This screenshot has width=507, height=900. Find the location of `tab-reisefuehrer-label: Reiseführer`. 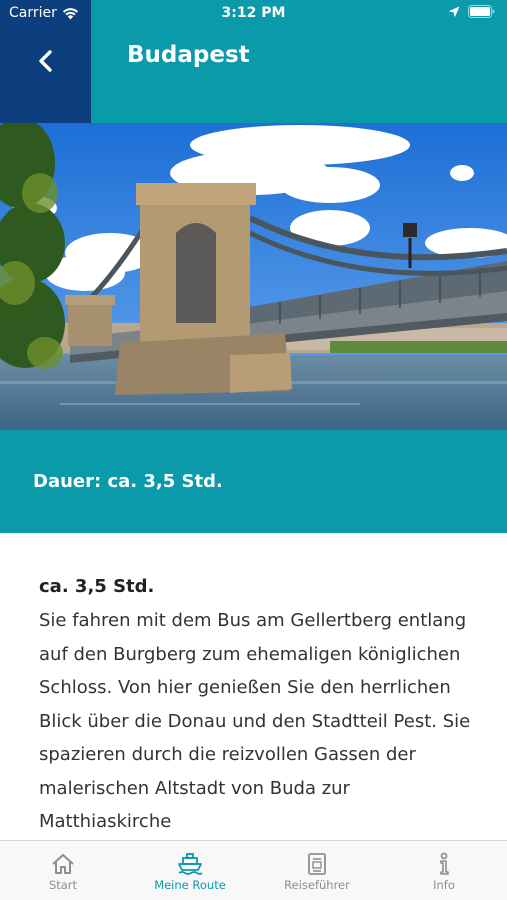

tab-reisefuehrer-label: Reiseführer is located at coordinates (317, 885).